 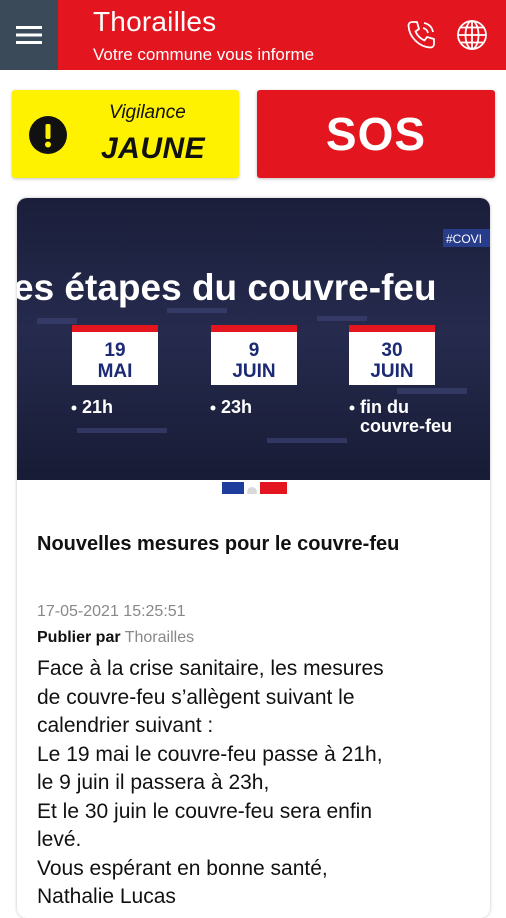 What do you see at coordinates (59, 839) in the screenshot?
I see `body-line: levé.` at bounding box center [59, 839].